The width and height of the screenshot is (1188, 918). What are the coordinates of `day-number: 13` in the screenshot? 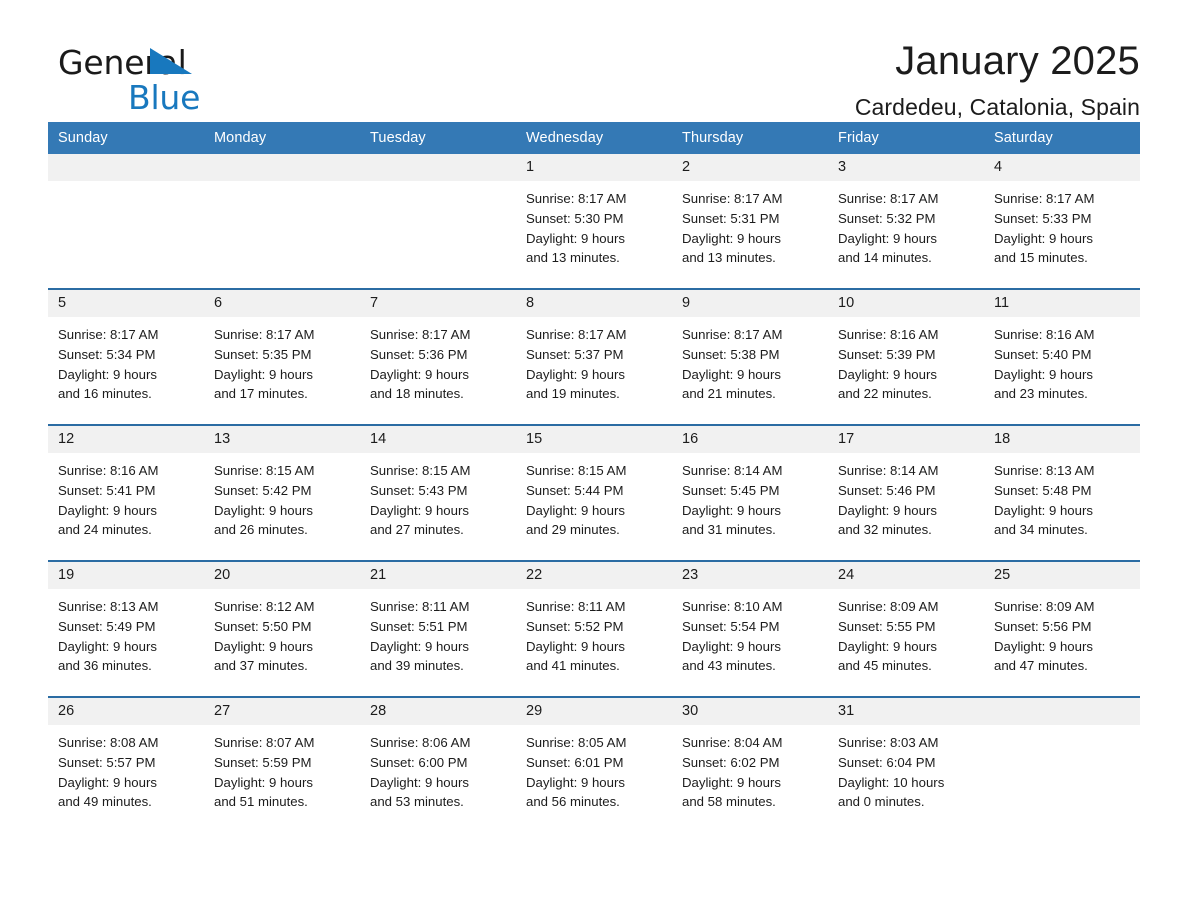 It's located at (282, 439).